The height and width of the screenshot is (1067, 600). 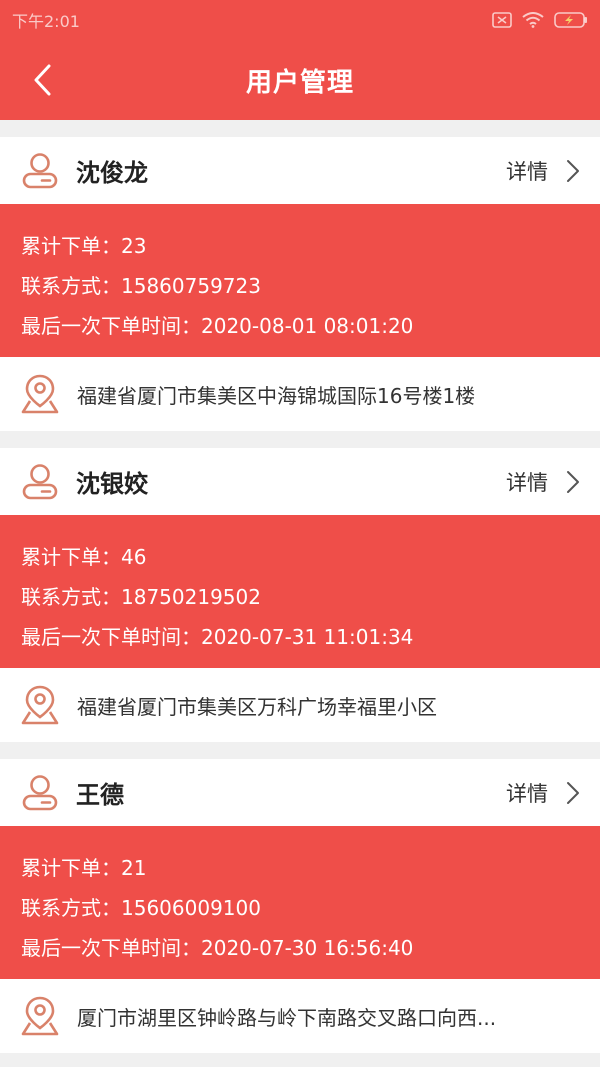 What do you see at coordinates (217, 326) in the screenshot?
I see `last-order-time: 最后一次下单时间：2020-08-01 08:01:20` at bounding box center [217, 326].